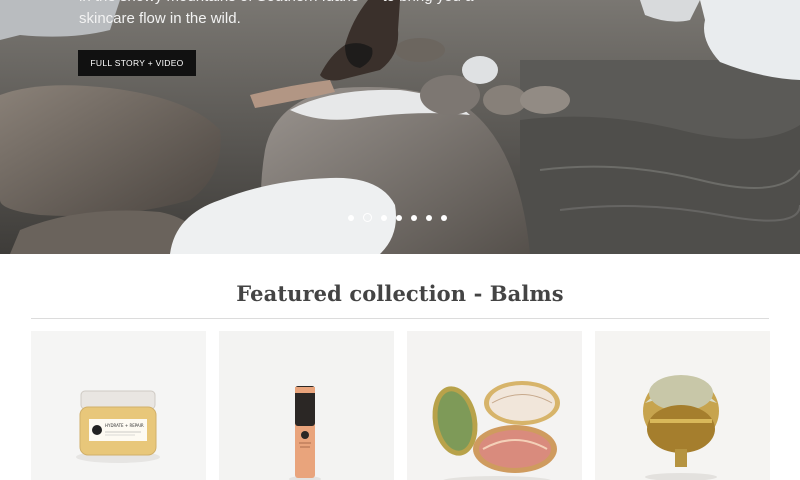  I want to click on section-title: Featured collection - Balms, so click(400, 293).